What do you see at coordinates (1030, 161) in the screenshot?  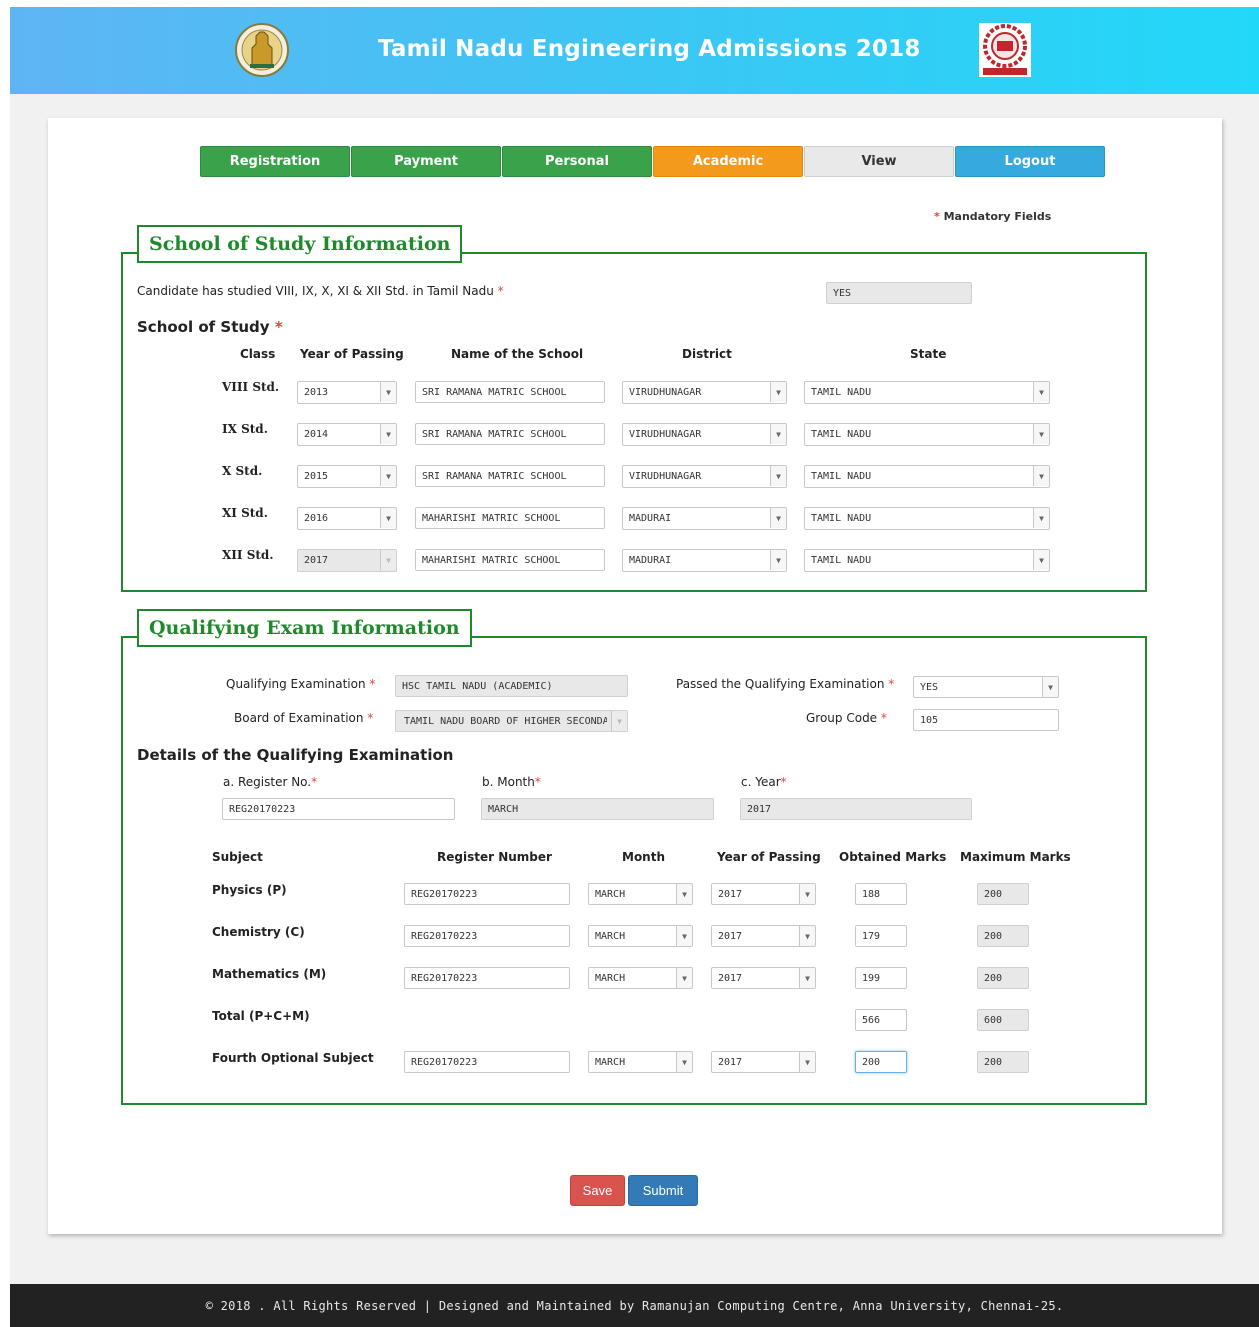 I see `tab-logout: Logout` at bounding box center [1030, 161].